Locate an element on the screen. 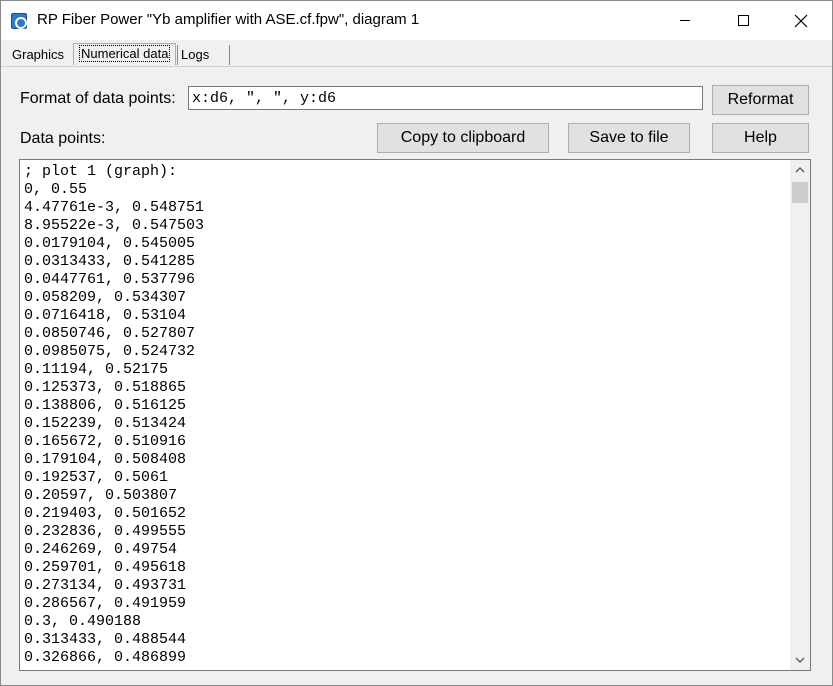 This screenshot has height=686, width=833. tab-logs: Logs is located at coordinates (195, 55).